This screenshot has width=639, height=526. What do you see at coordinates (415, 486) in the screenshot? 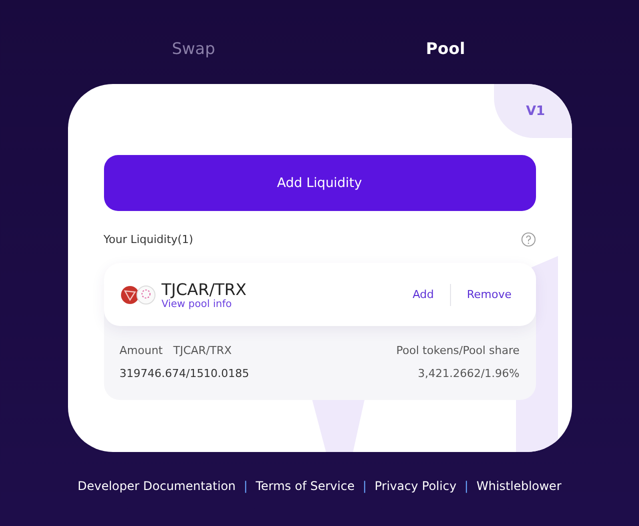
I see `footer-link: Privacy Policy` at bounding box center [415, 486].